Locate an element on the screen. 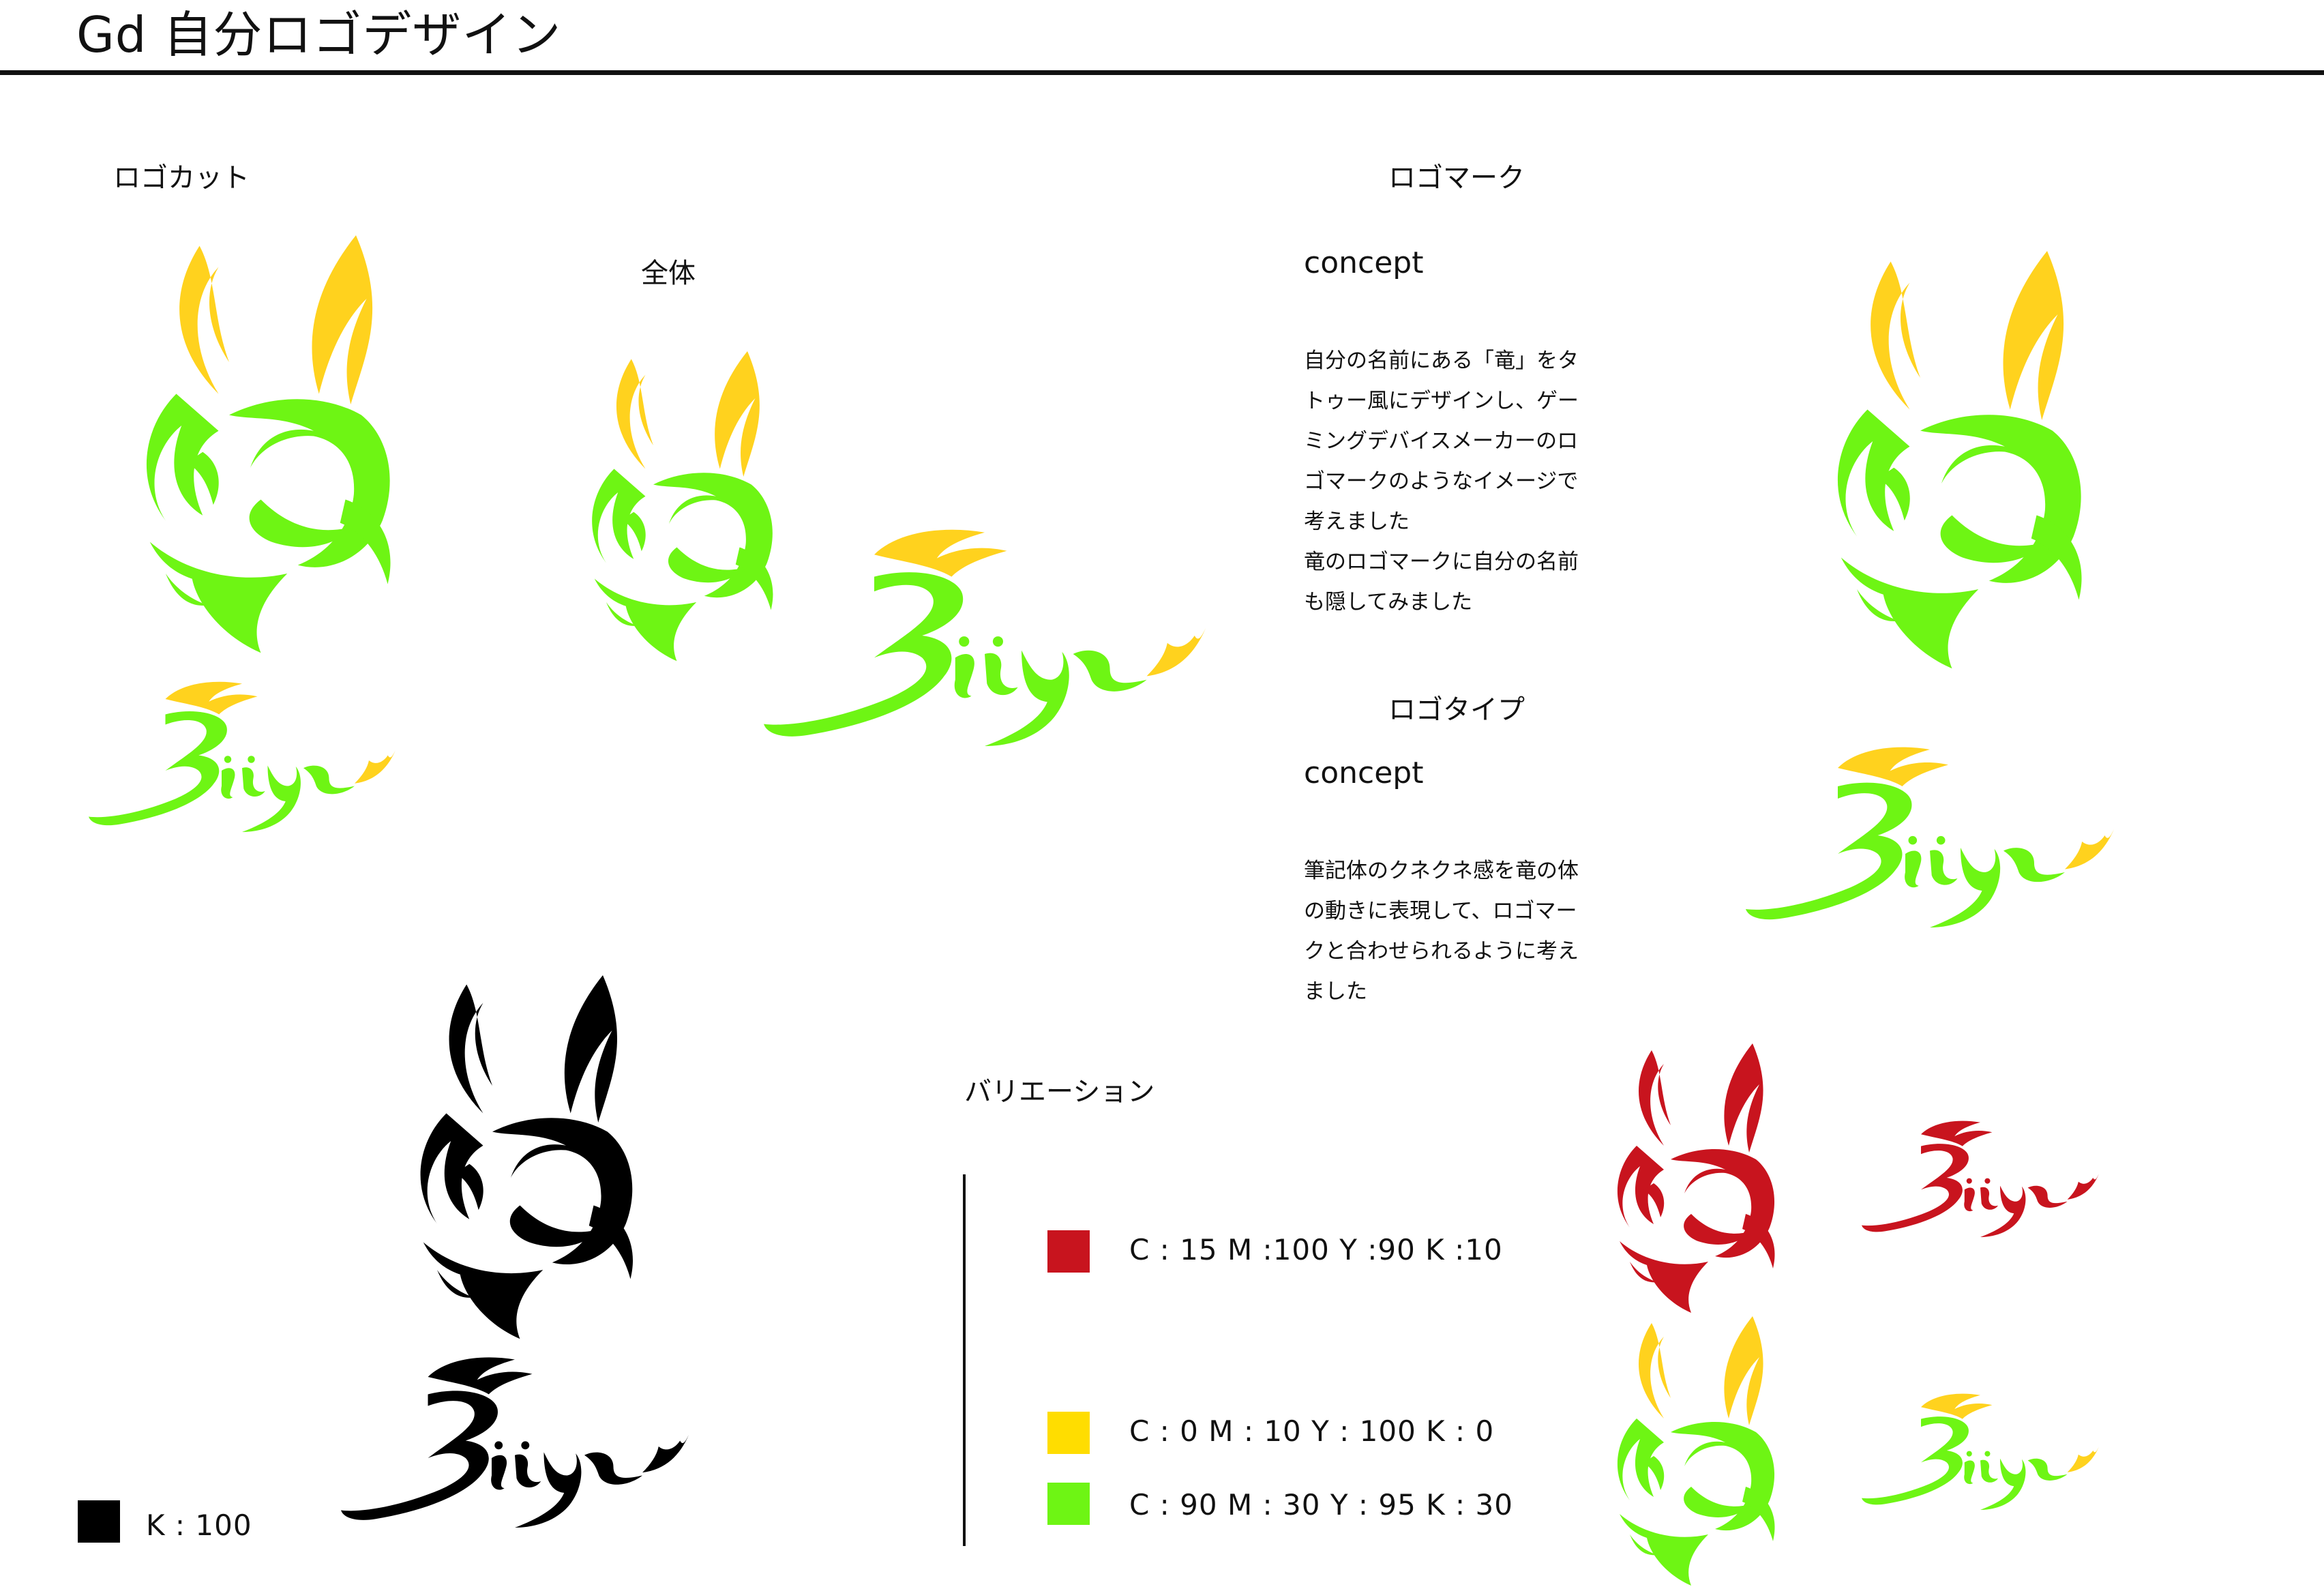 Image resolution: width=2324 pixels, height=1589 pixels. concept-line: 筆記体のクネクネ感を竜の体 is located at coordinates (1441, 871).